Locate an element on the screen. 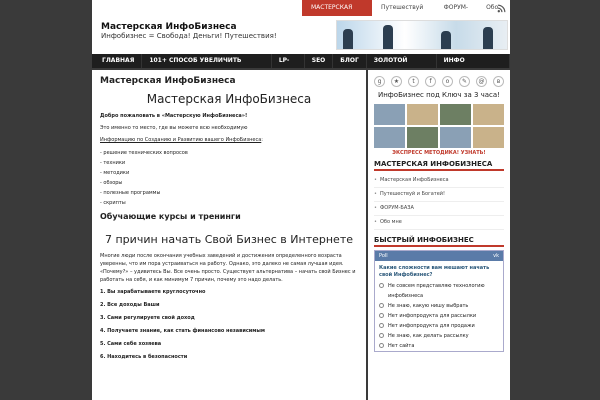 This screenshot has width=600, height=400. vk-icon: в is located at coordinates (498, 81).